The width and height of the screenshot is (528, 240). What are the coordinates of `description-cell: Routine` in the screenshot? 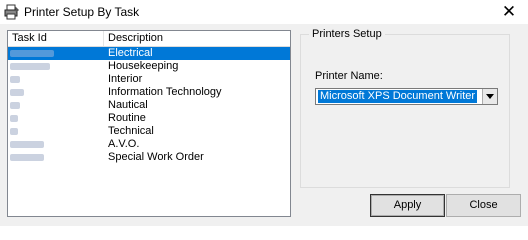 It's located at (127, 118).